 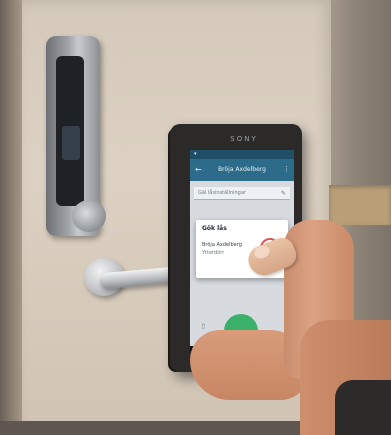 I want to click on settings-field-text: Gäl låsinställningar, so click(x=222, y=193).